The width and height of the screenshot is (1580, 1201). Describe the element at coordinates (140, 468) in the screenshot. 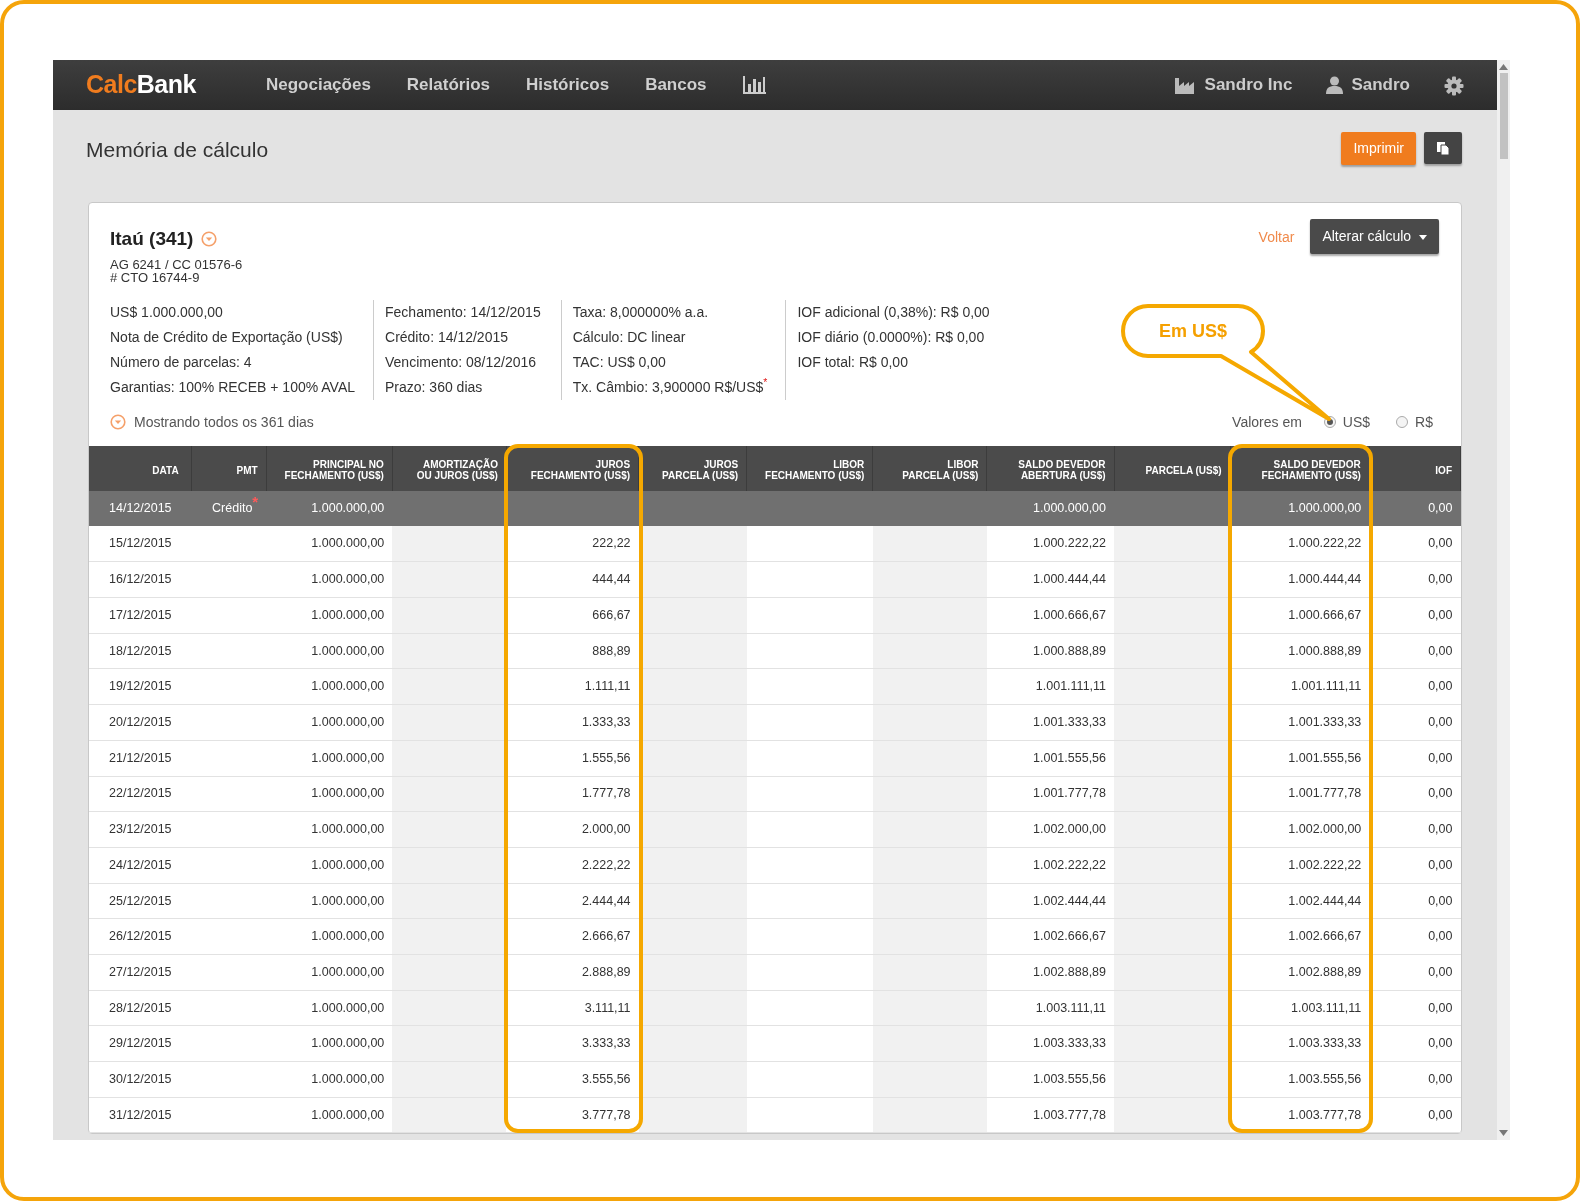

I see `column-header: DATA` at that location.